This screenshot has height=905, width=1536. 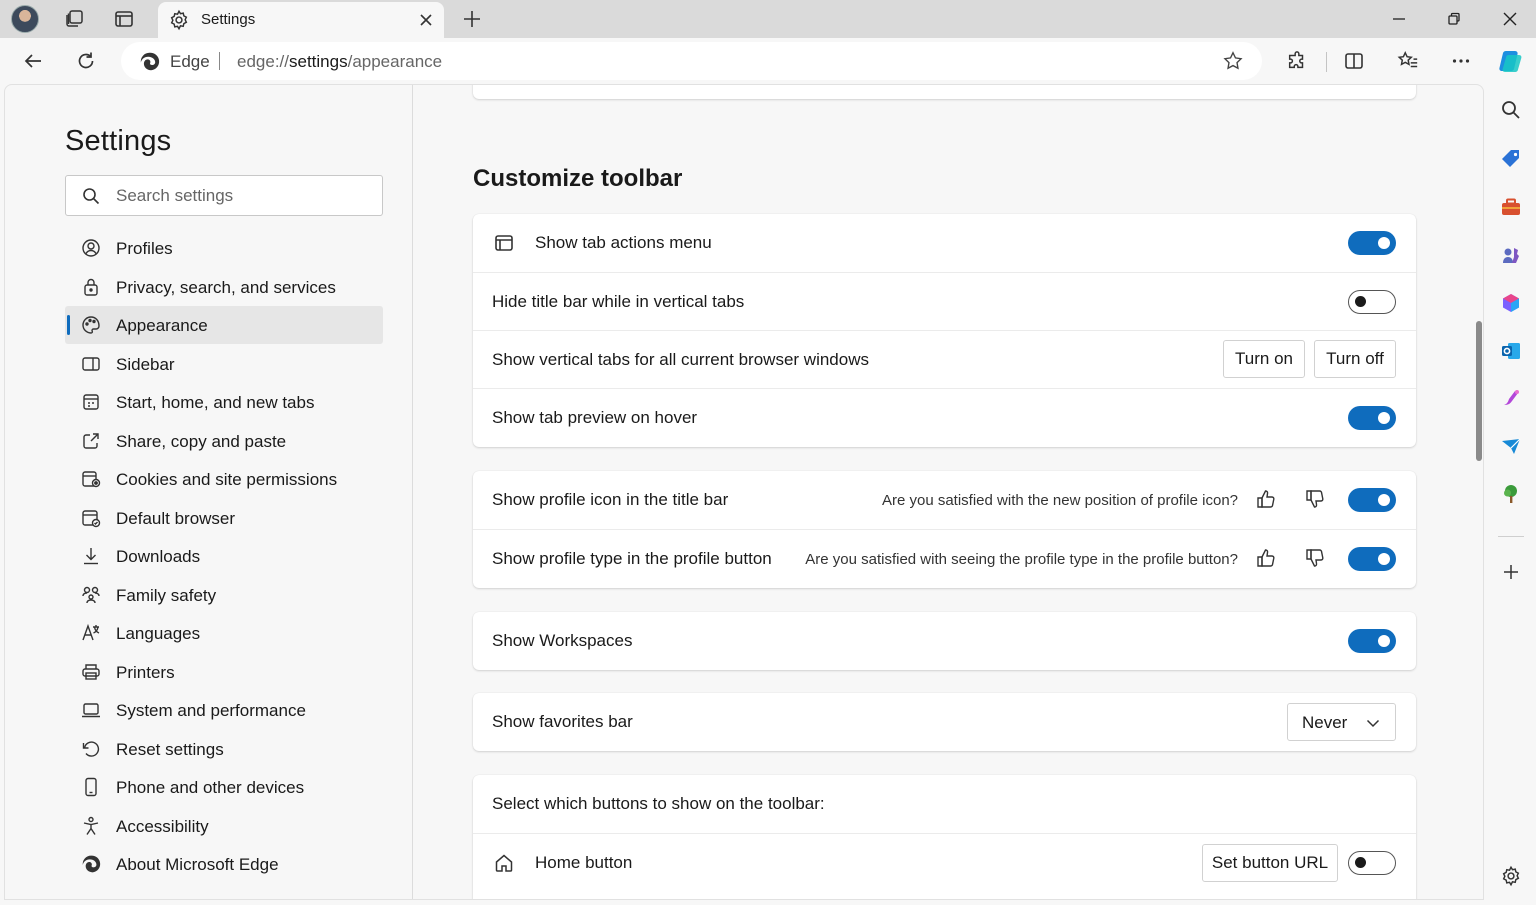 What do you see at coordinates (145, 672) in the screenshot?
I see `sidebar-item-label: Printers` at bounding box center [145, 672].